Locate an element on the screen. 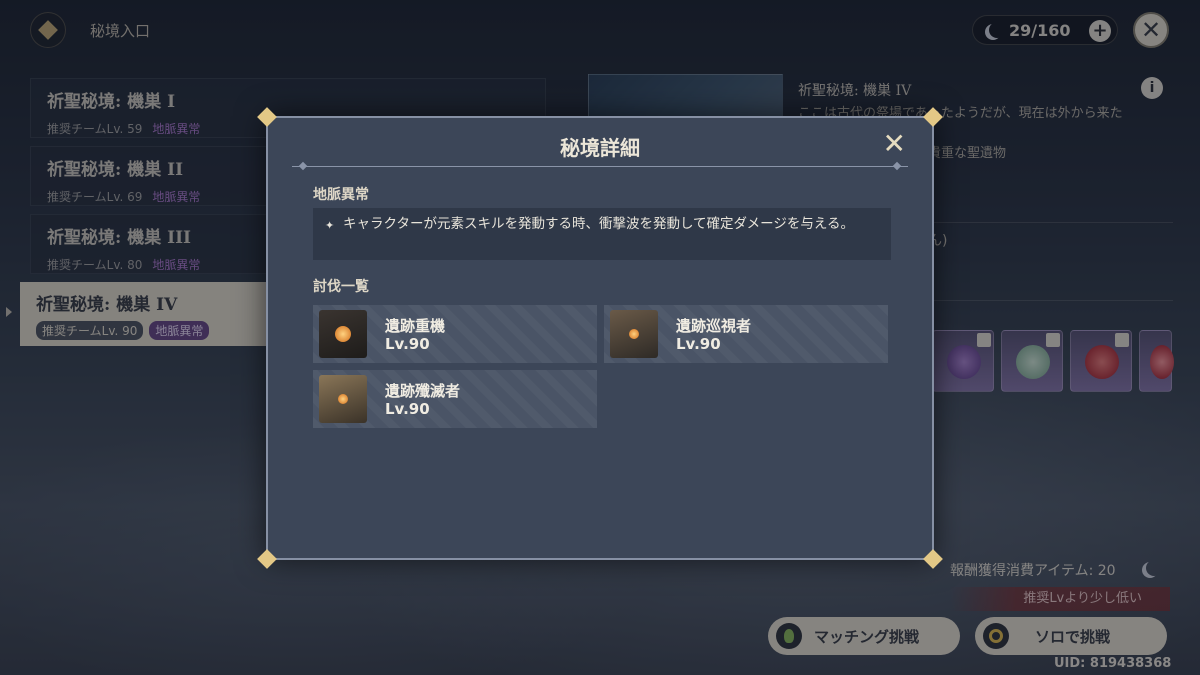 This screenshot has width=1200, height=675. modal-title: 秘境詳細 is located at coordinates (600, 148).